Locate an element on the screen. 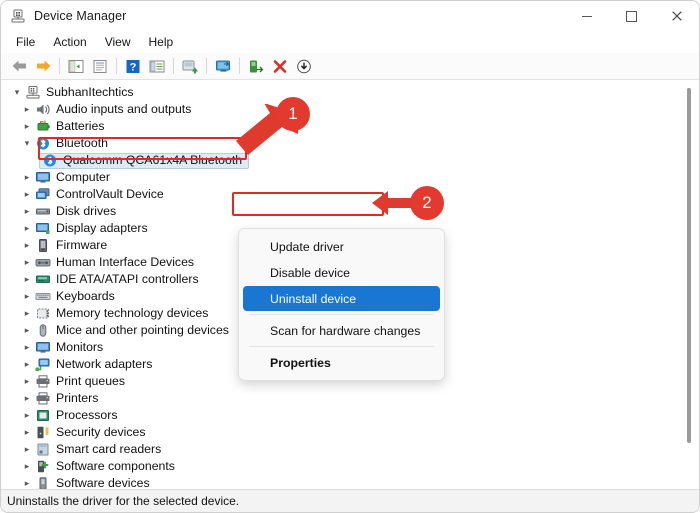 Image resolution: width=700 pixels, height=513 pixels. close-button is located at coordinates (676, 16).